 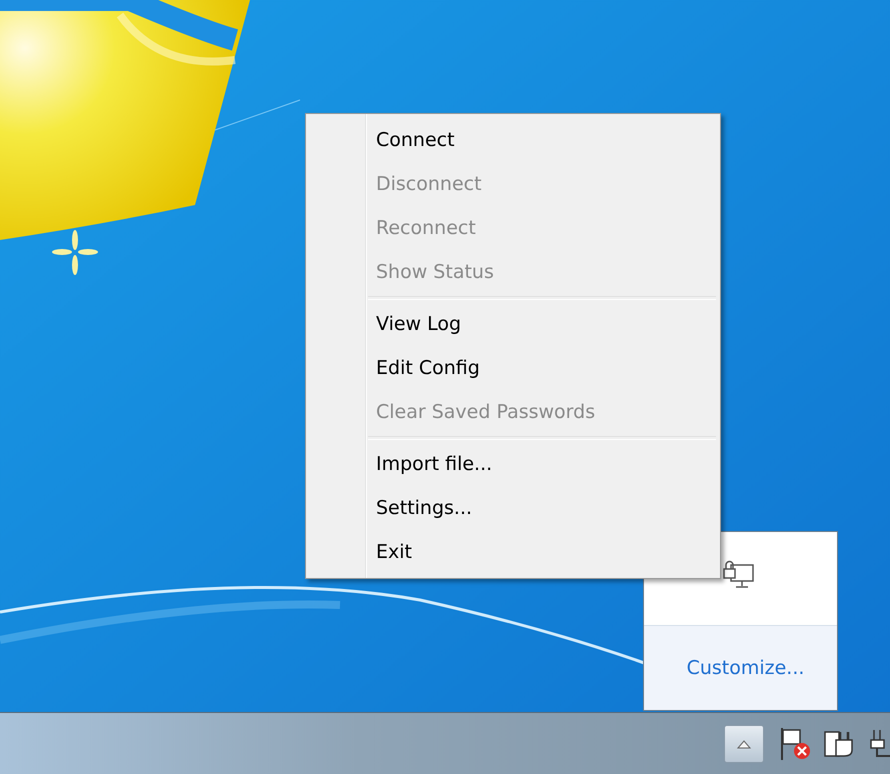 I want to click on menu-item: View Log, so click(x=513, y=324).